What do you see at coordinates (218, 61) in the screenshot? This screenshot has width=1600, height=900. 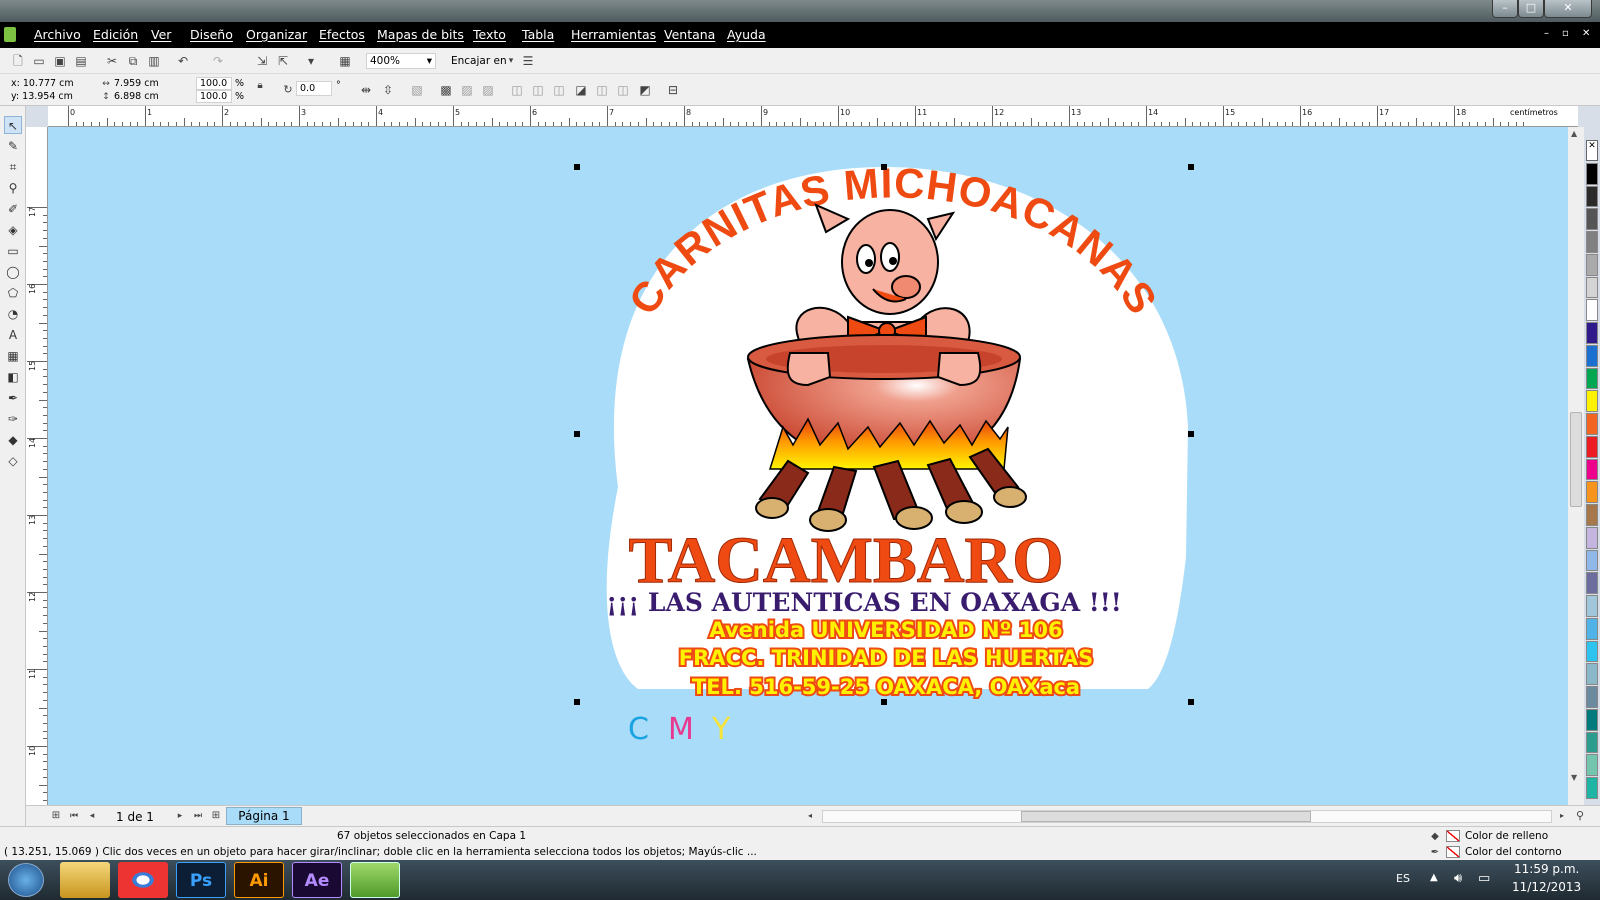 I see `redo-icon: ↷` at bounding box center [218, 61].